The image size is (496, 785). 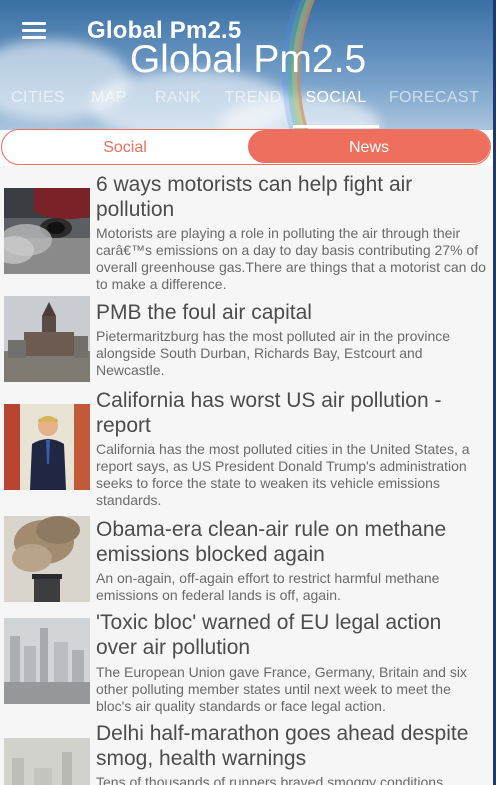 I want to click on tab-forecast: FORECAST, so click(x=434, y=108).